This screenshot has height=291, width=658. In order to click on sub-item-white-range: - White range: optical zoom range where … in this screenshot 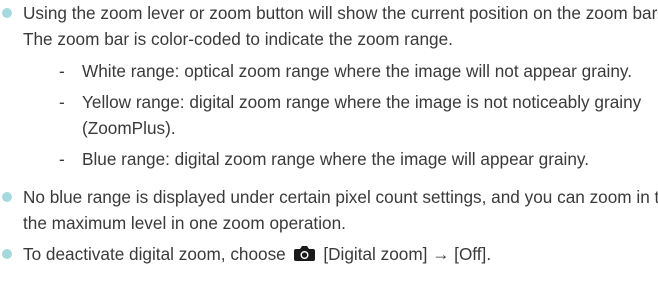, I will do `click(340, 71)`.